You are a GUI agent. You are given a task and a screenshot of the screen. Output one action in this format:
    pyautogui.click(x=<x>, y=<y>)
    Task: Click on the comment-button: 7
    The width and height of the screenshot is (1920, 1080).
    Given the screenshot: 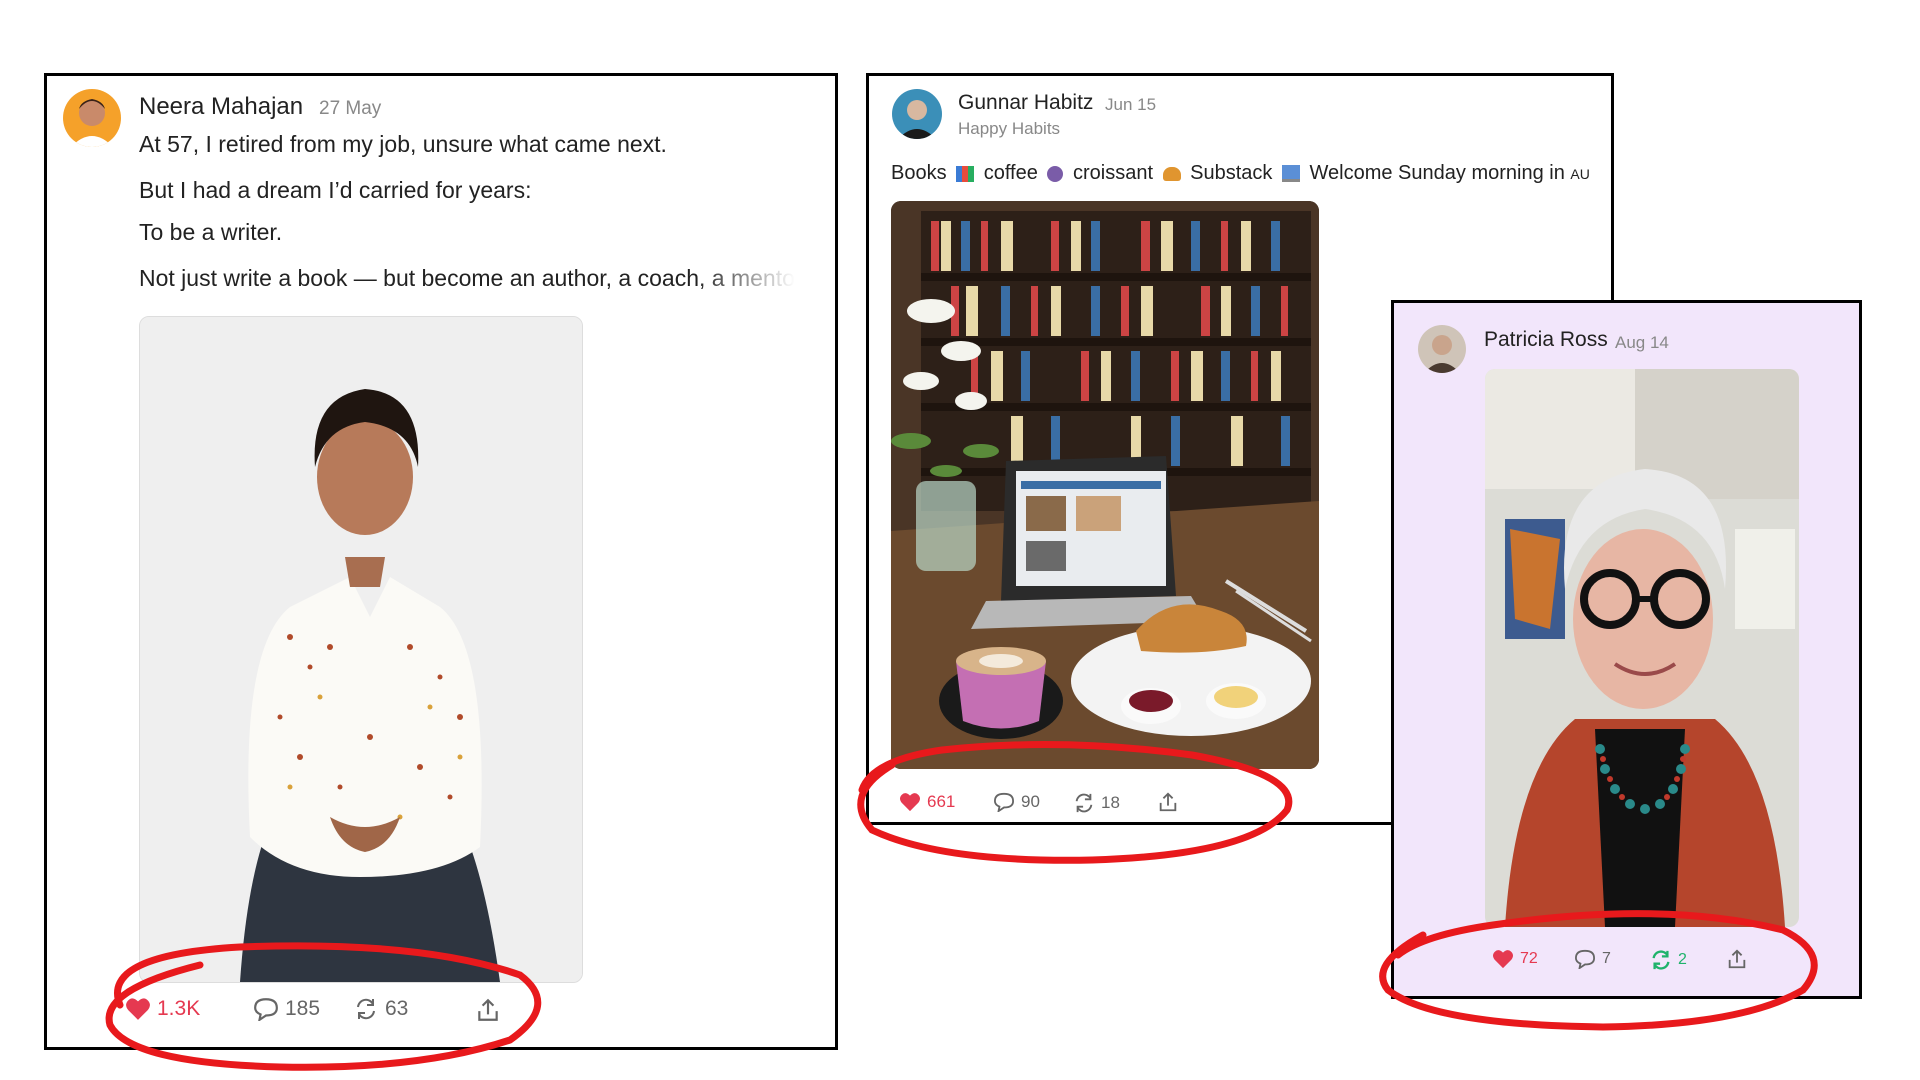 What is the action you would take?
    pyautogui.click(x=1592, y=959)
    